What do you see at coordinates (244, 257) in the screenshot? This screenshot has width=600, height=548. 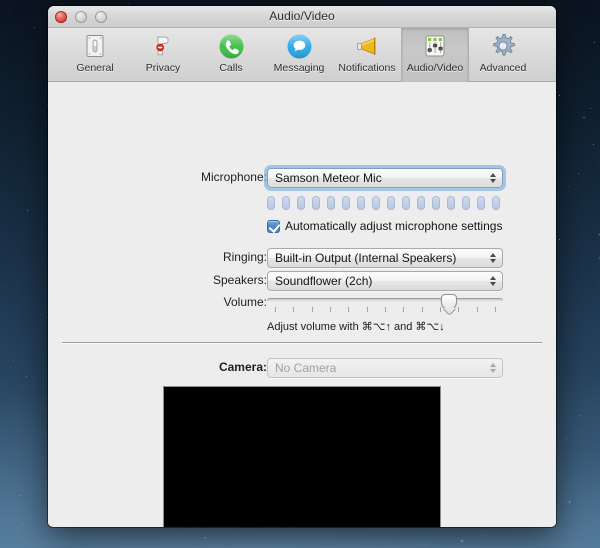 I see `ringing-label: Ringing:` at bounding box center [244, 257].